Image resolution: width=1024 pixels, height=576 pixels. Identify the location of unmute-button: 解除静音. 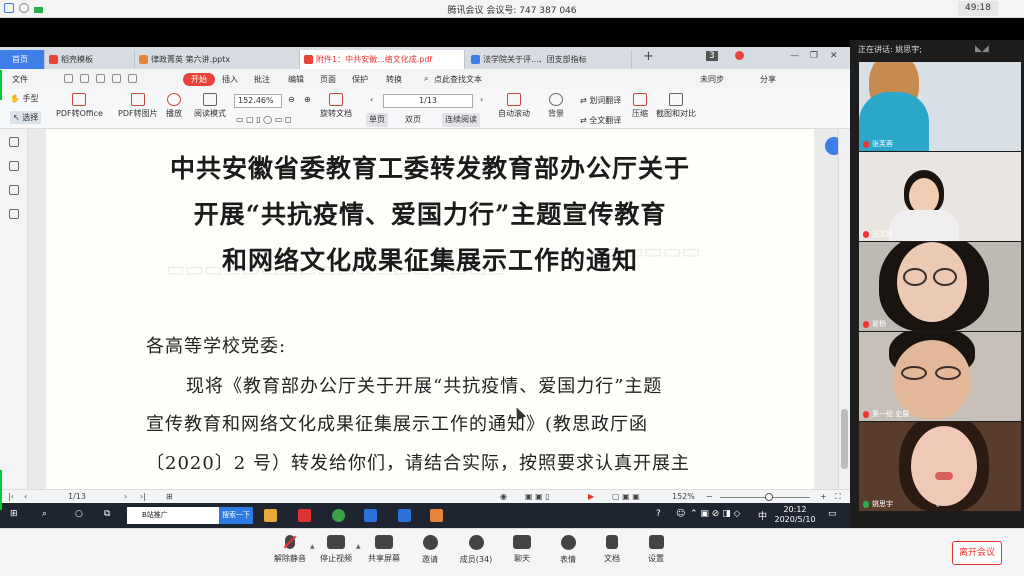
(290, 549).